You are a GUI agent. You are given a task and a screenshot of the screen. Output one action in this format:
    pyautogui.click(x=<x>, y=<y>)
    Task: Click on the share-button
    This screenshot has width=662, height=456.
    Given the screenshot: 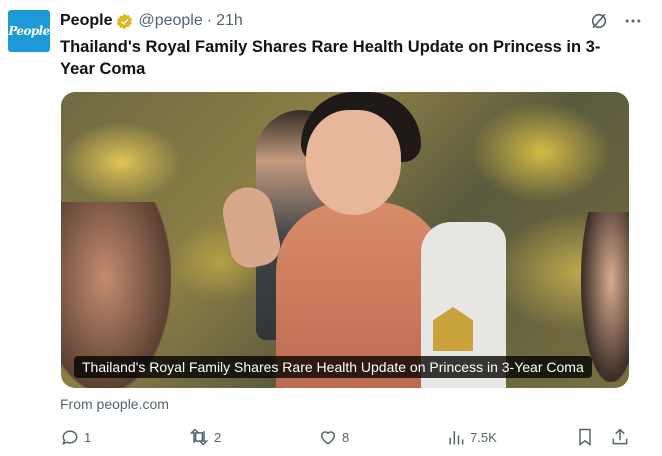 What is the action you would take?
    pyautogui.click(x=620, y=437)
    